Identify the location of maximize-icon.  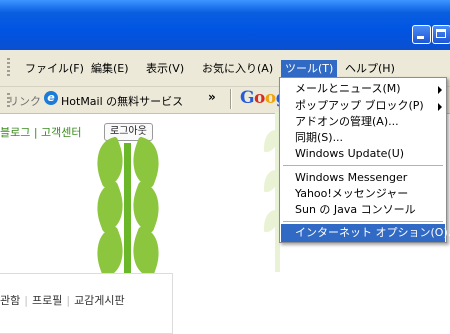
(441, 33).